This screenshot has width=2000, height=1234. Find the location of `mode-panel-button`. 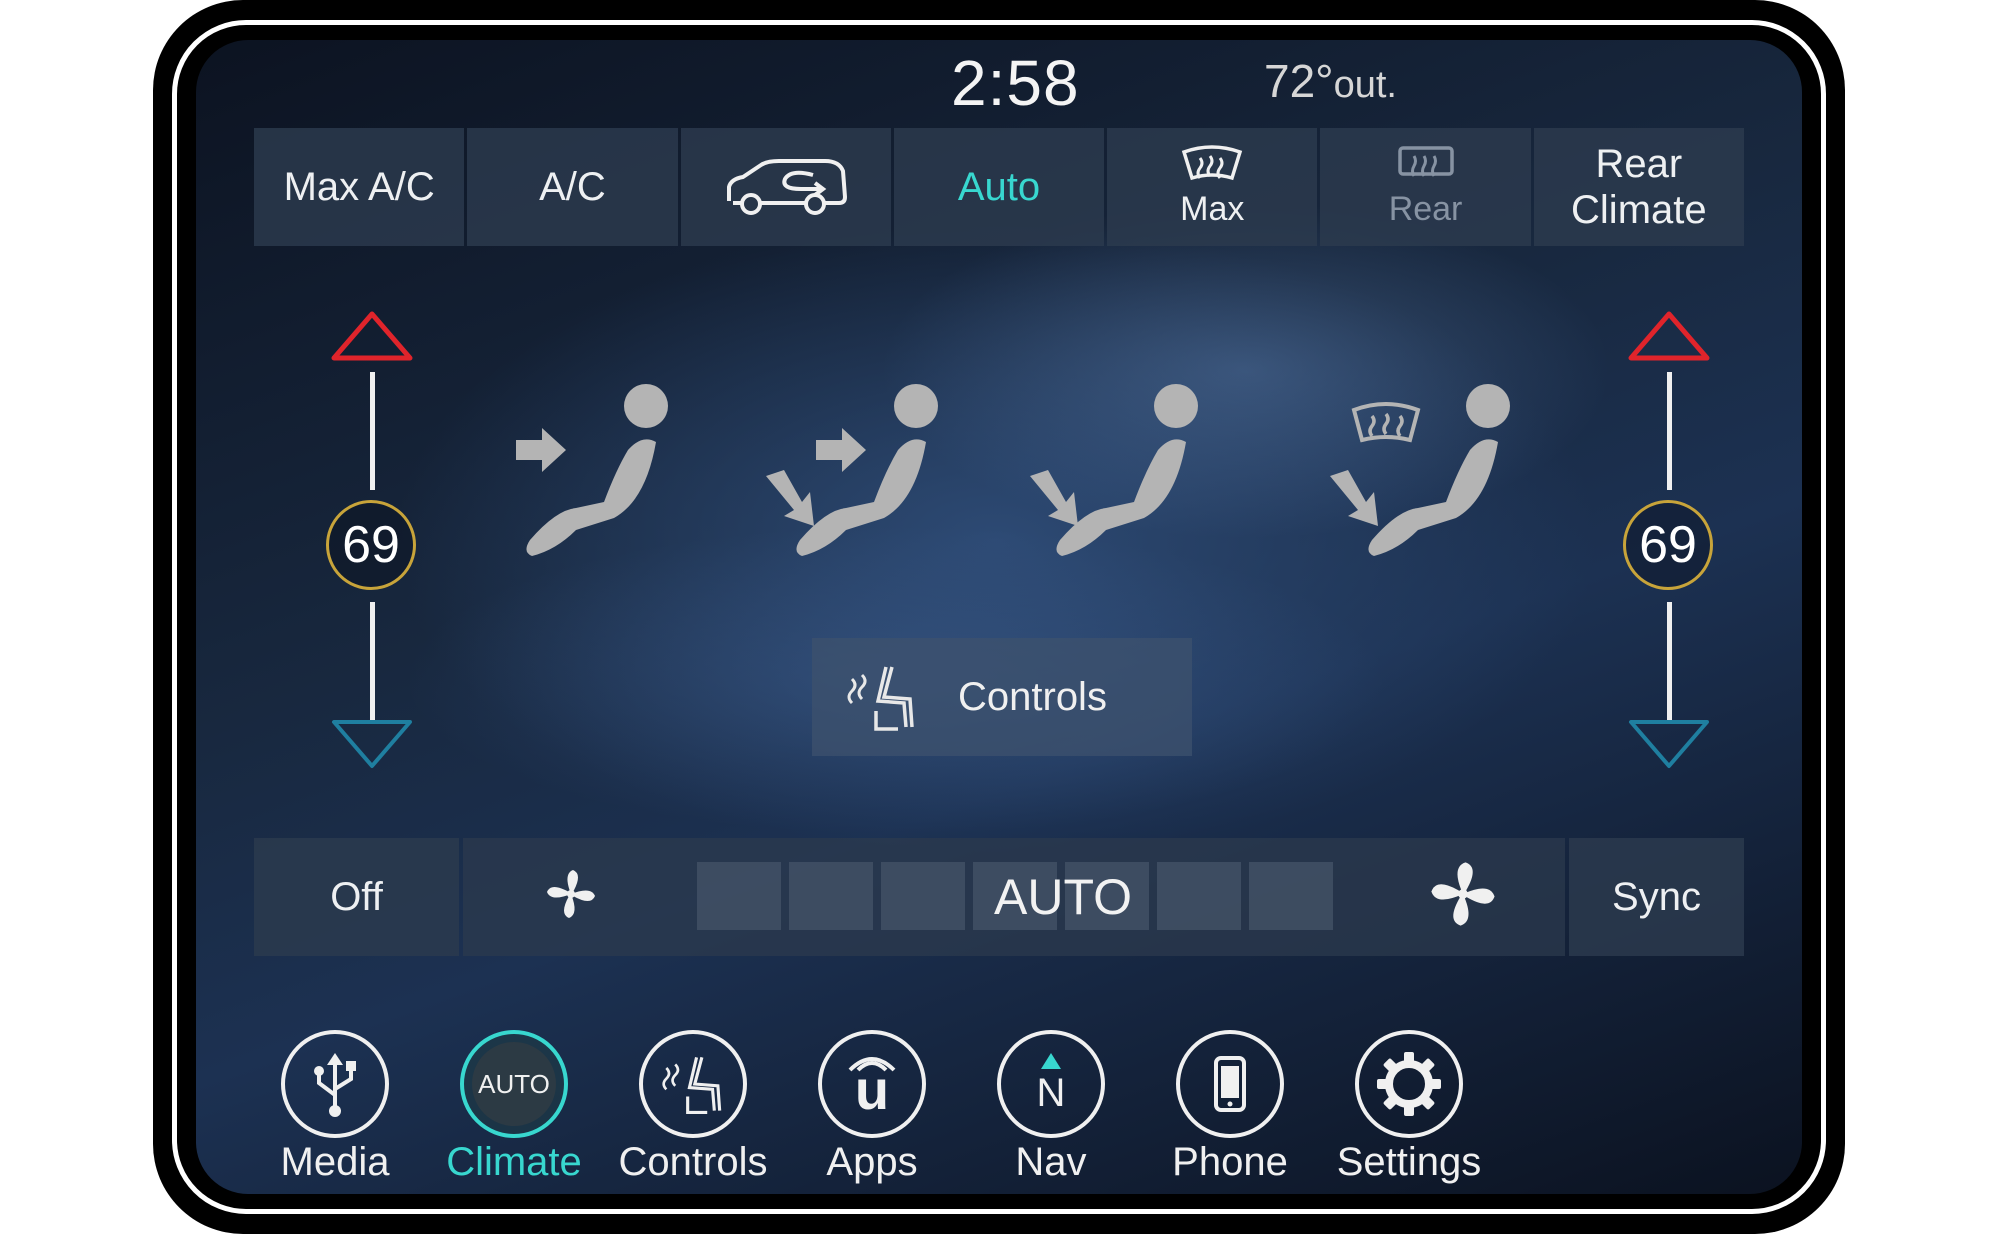

mode-panel-button is located at coordinates (596, 475).